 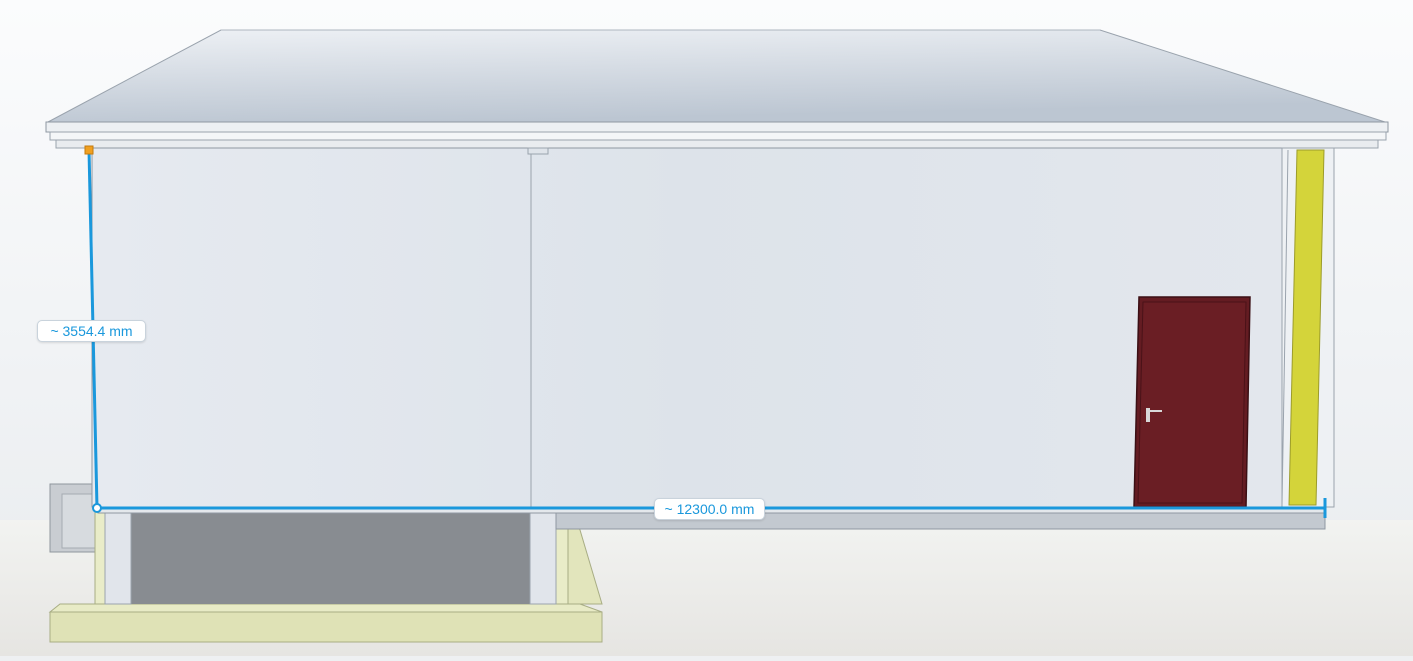 What do you see at coordinates (89, 150) in the screenshot?
I see `height-measure-endpoint-marker` at bounding box center [89, 150].